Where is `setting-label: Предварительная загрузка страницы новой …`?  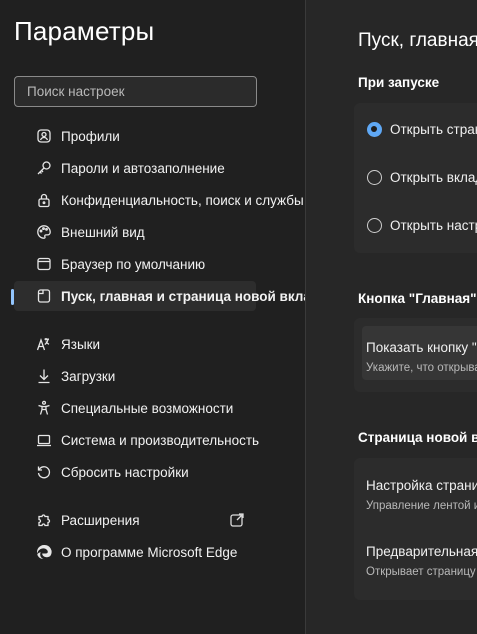
setting-label: Предварительная загрузка страницы новой … is located at coordinates (421, 551).